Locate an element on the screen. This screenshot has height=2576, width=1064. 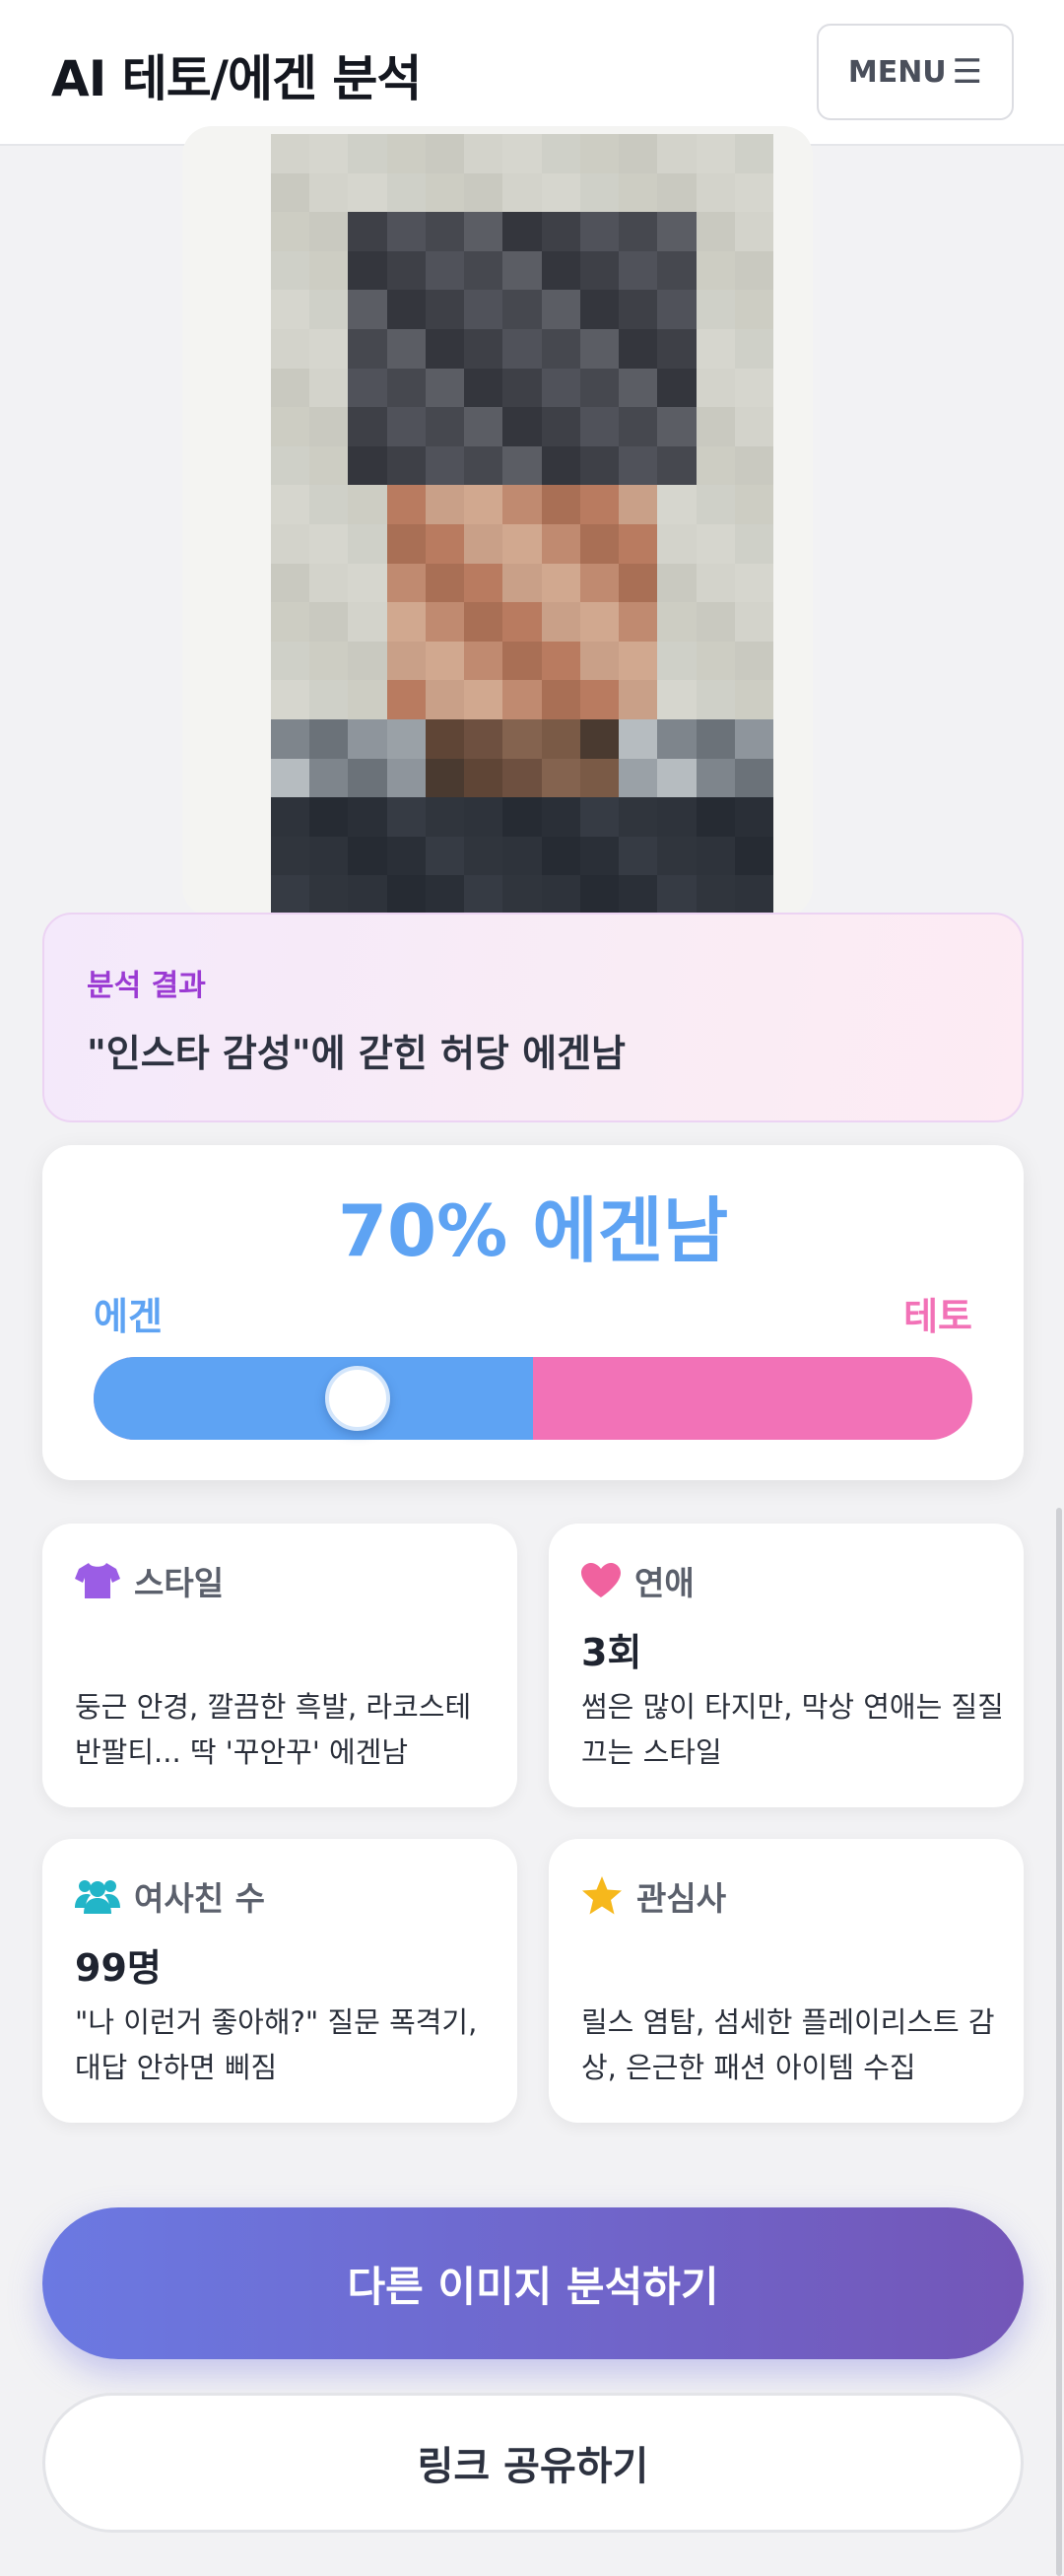
analyze-another-image-button: 다른 이미지 분석하기 is located at coordinates (533, 2283).